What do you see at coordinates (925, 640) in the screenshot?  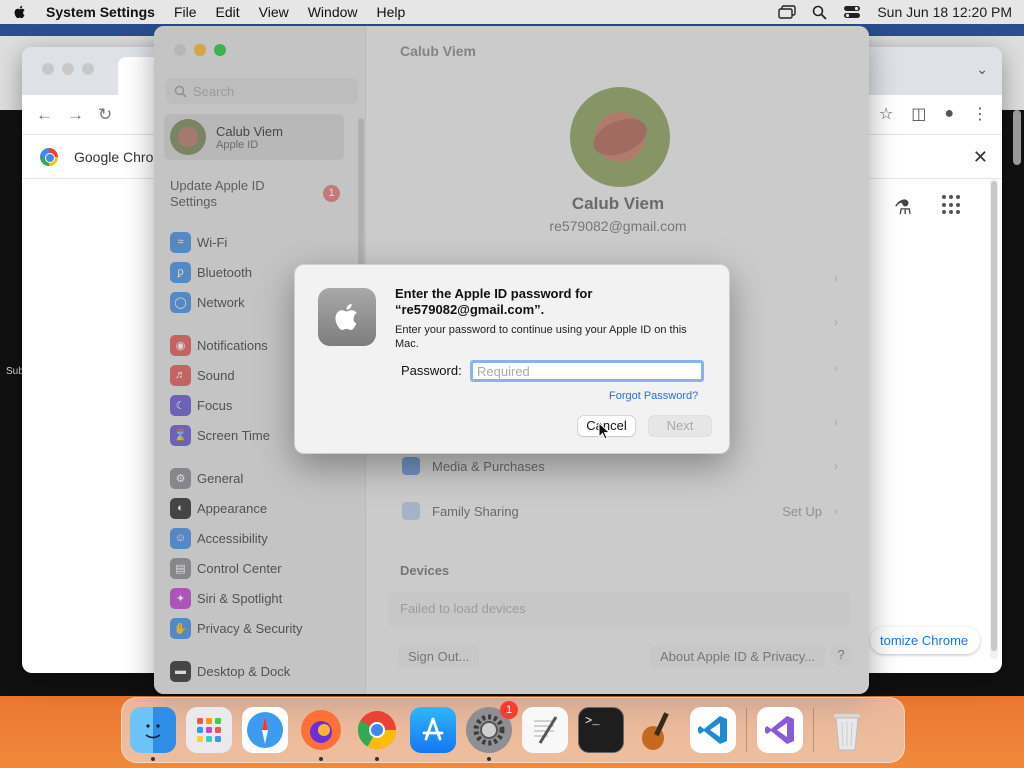 I see `customize-chrome-button: tomize Chrome` at bounding box center [925, 640].